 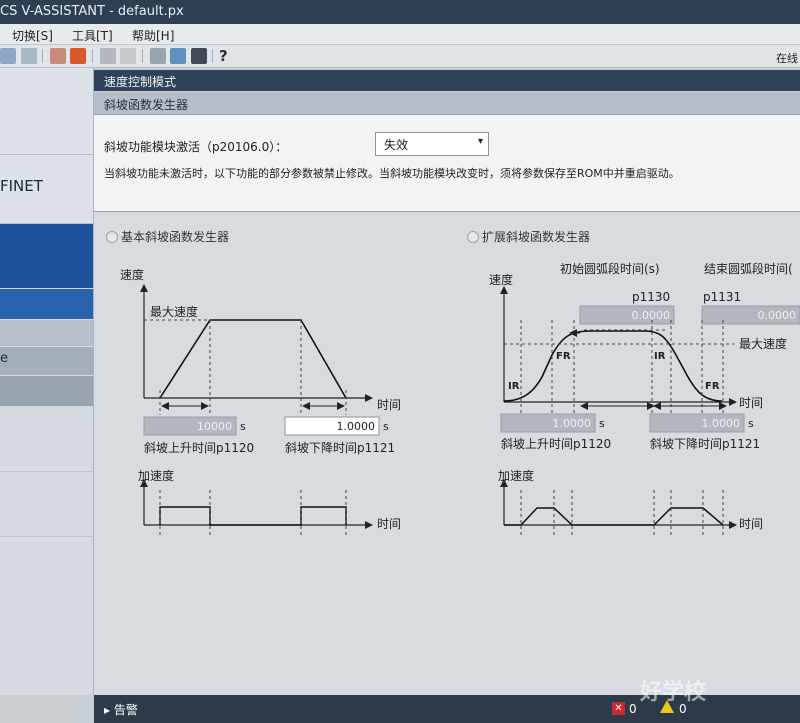 I want to click on ext-accel-label: 加速度, so click(x=516, y=475).